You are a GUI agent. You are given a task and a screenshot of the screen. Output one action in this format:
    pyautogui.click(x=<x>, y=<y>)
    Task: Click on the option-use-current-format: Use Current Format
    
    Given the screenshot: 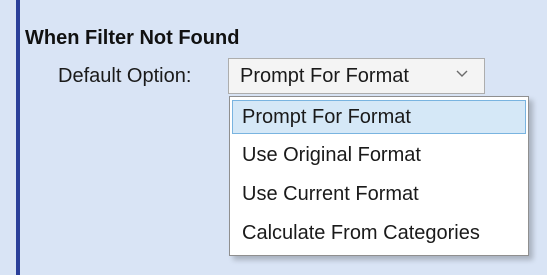 What is the action you would take?
    pyautogui.click(x=379, y=194)
    